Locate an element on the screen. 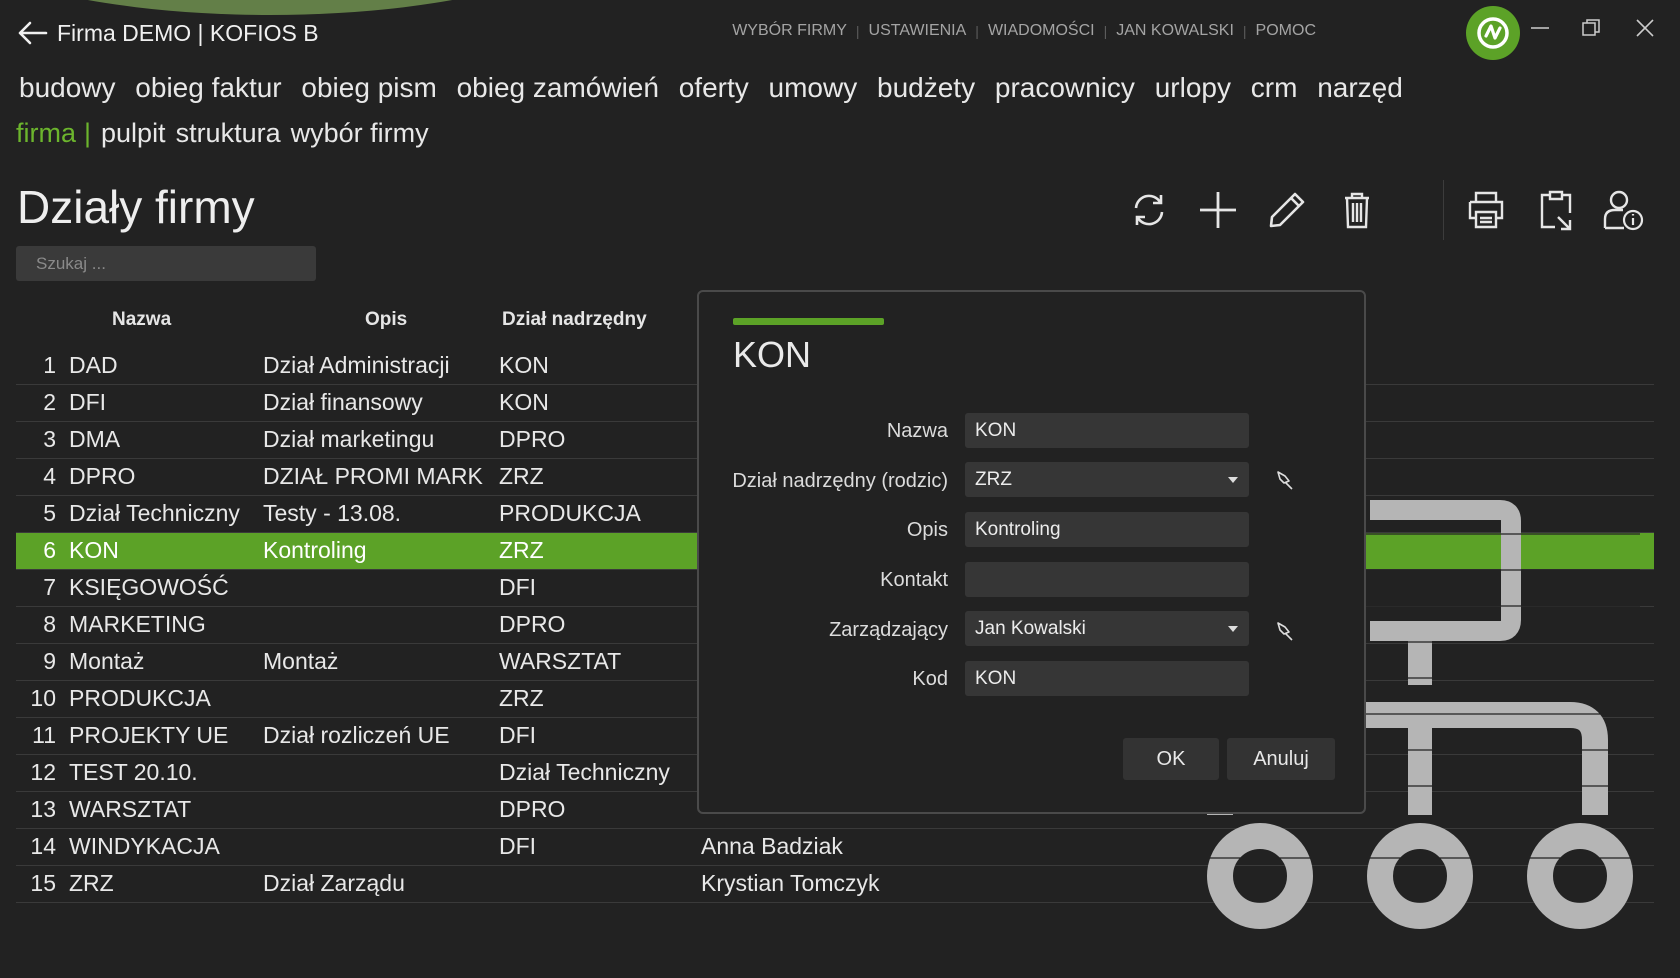 The height and width of the screenshot is (978, 1680). edit-icon is located at coordinates (1287, 210).